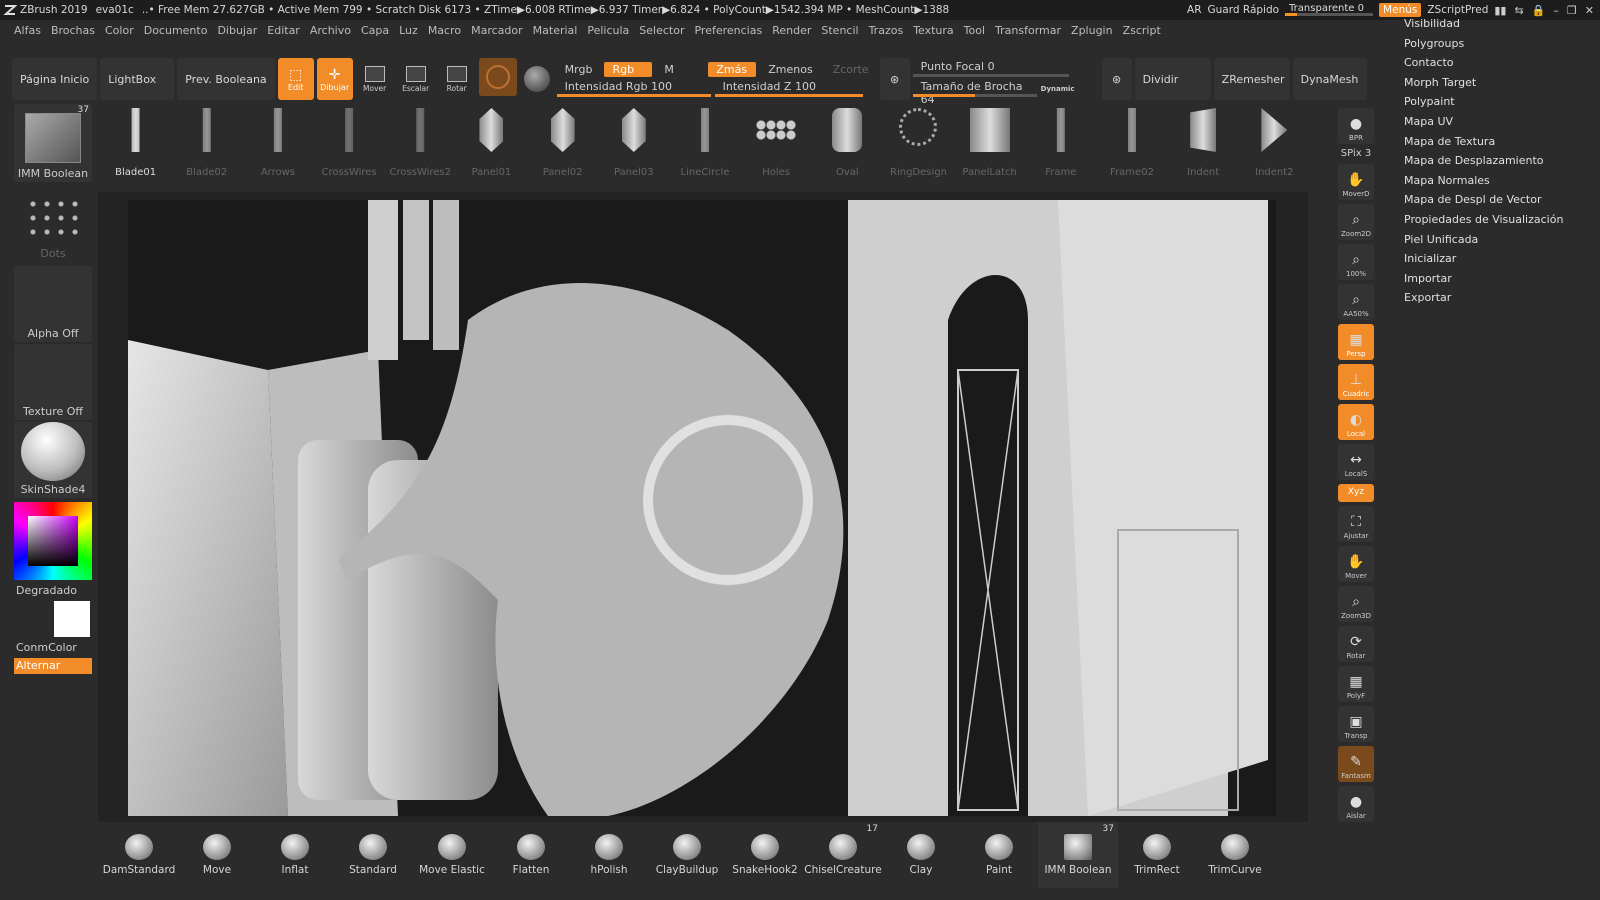  I want to click on ar-button: AR, so click(1194, 10).